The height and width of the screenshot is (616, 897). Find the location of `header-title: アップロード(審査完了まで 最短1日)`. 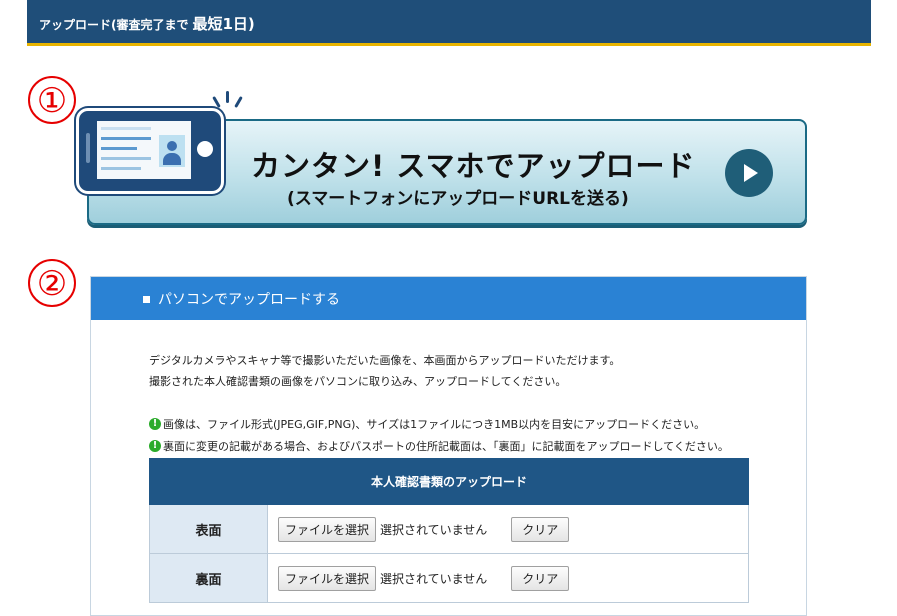

header-title: アップロード(審査完了まで 最短1日) is located at coordinates (147, 23).